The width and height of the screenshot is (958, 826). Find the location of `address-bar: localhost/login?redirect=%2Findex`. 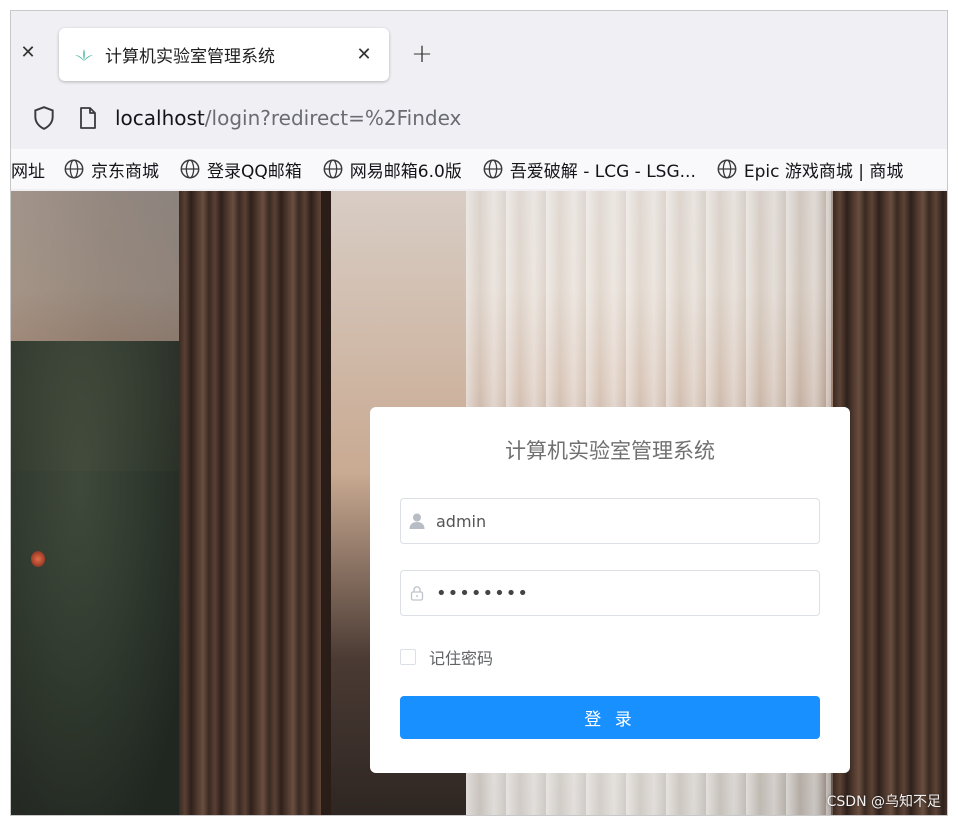

address-bar: localhost/login?redirect=%2Findex is located at coordinates (482, 118).